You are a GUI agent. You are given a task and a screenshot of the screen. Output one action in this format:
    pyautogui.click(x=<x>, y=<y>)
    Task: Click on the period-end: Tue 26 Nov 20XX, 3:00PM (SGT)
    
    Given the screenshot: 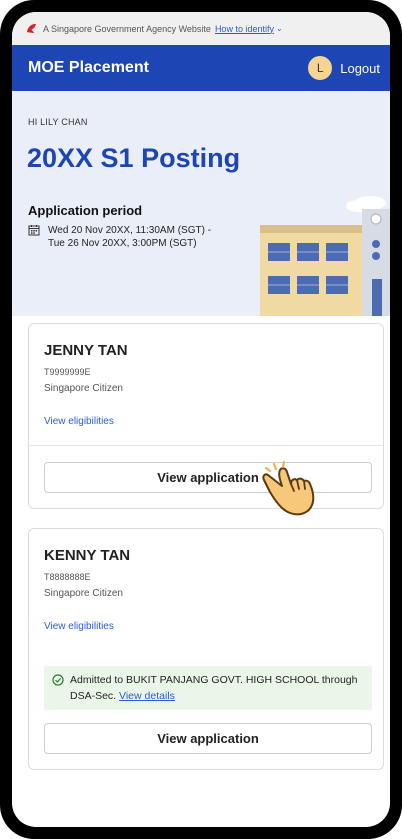 What is the action you would take?
    pyautogui.click(x=122, y=243)
    